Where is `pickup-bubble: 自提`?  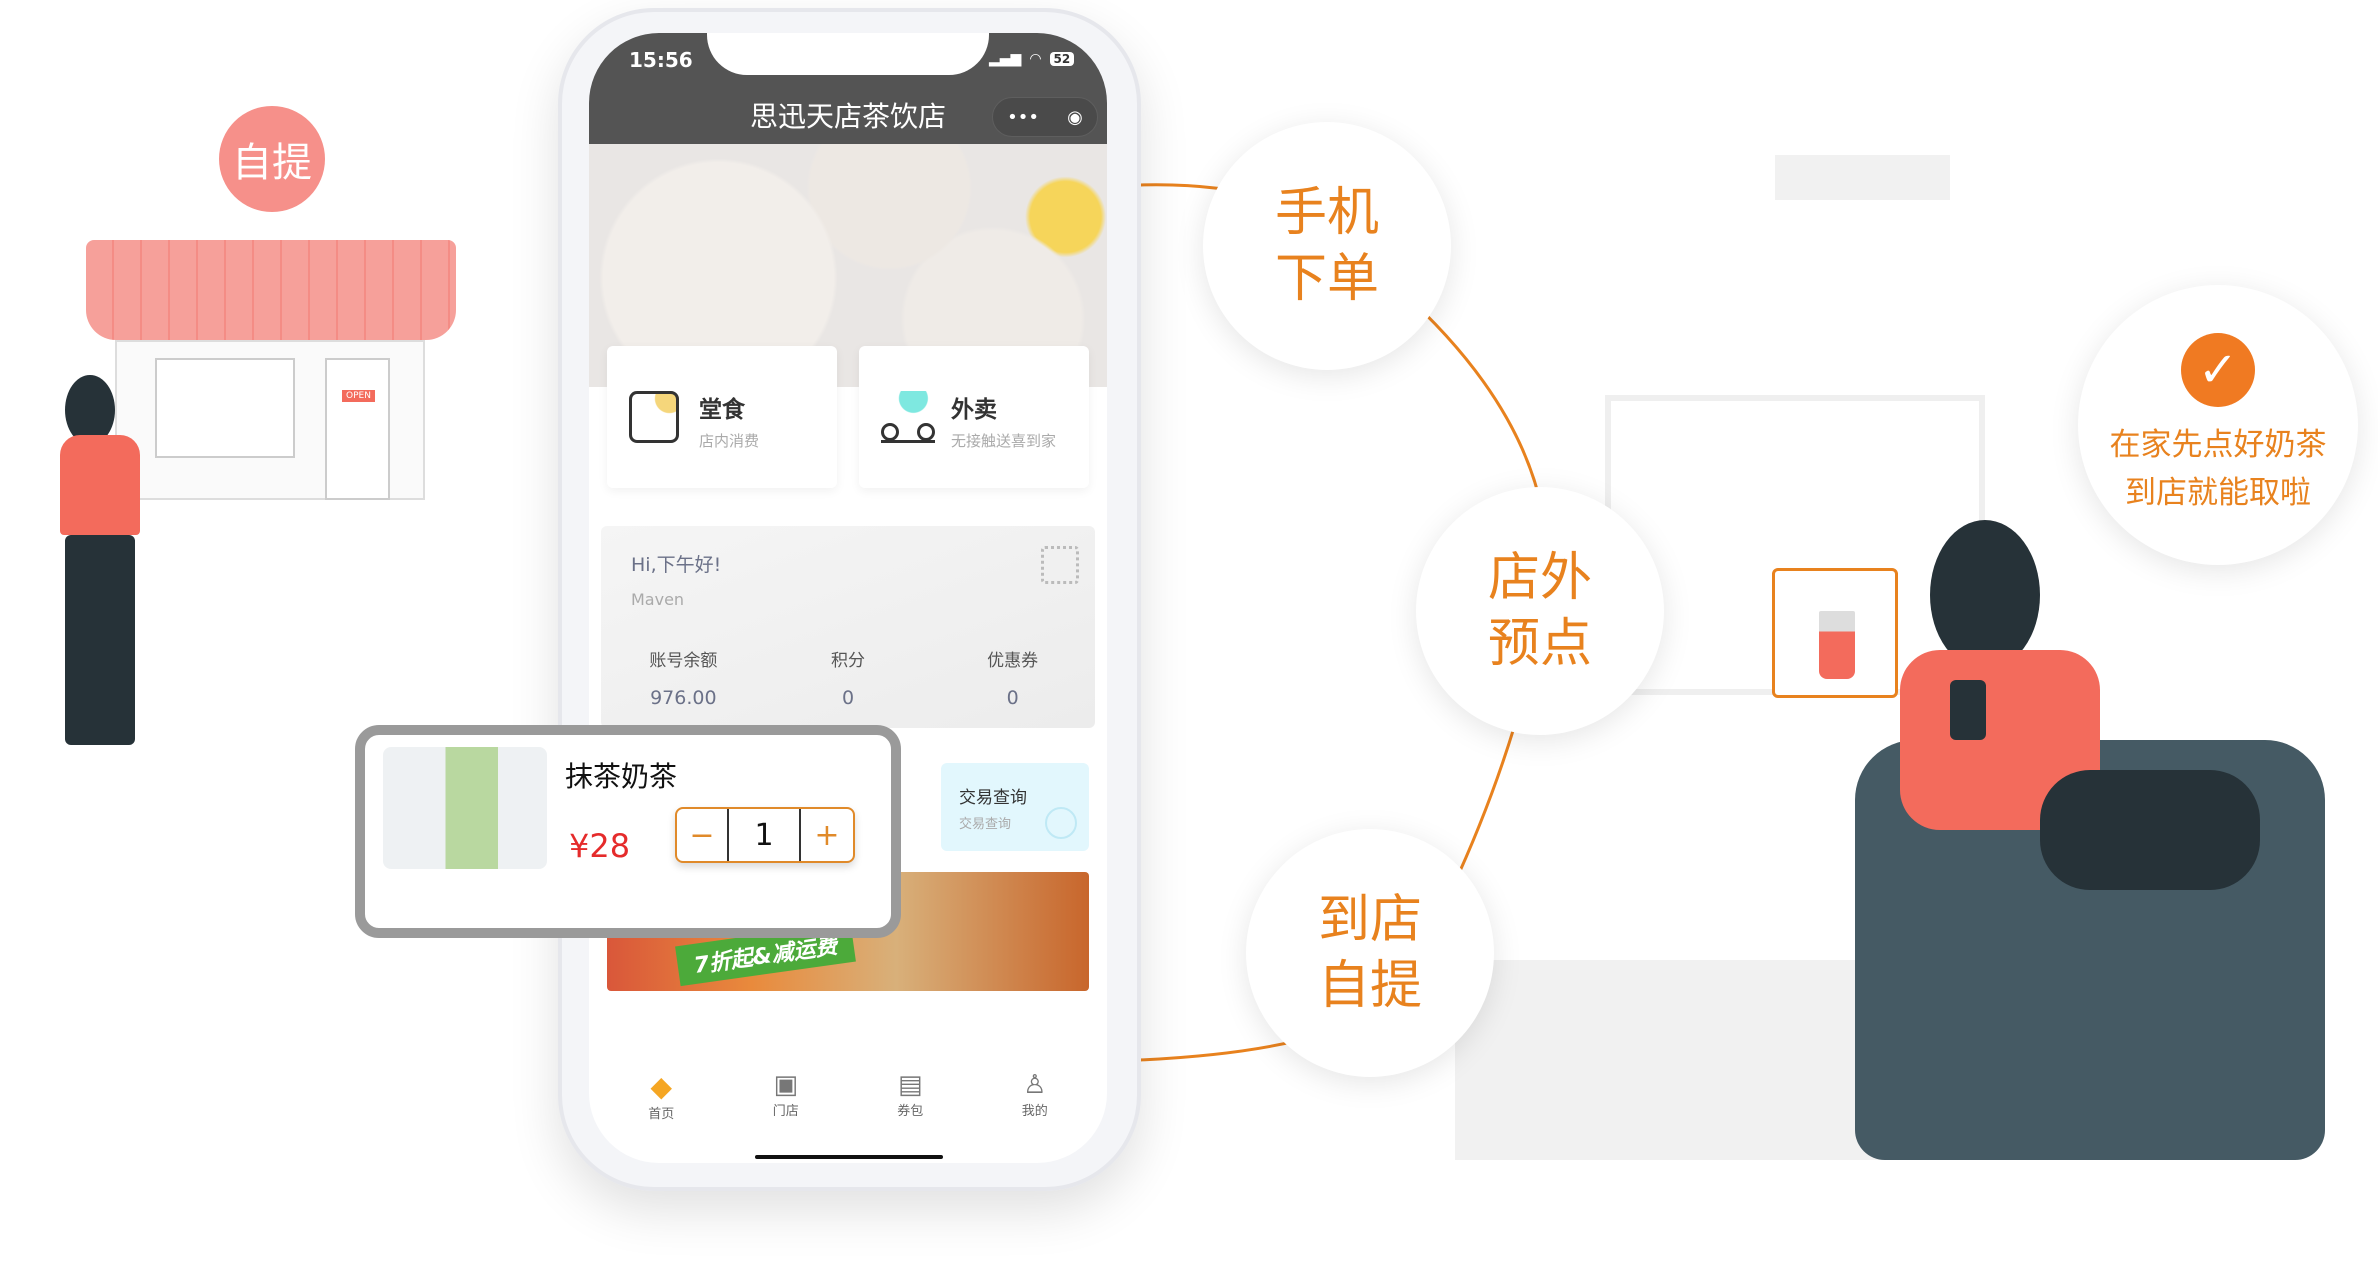 pickup-bubble: 自提 is located at coordinates (272, 159).